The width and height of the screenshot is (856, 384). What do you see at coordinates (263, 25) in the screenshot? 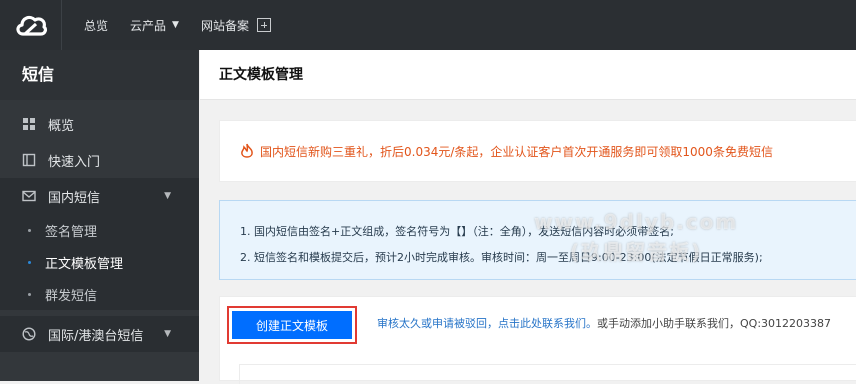
I see `add-icon` at bounding box center [263, 25].